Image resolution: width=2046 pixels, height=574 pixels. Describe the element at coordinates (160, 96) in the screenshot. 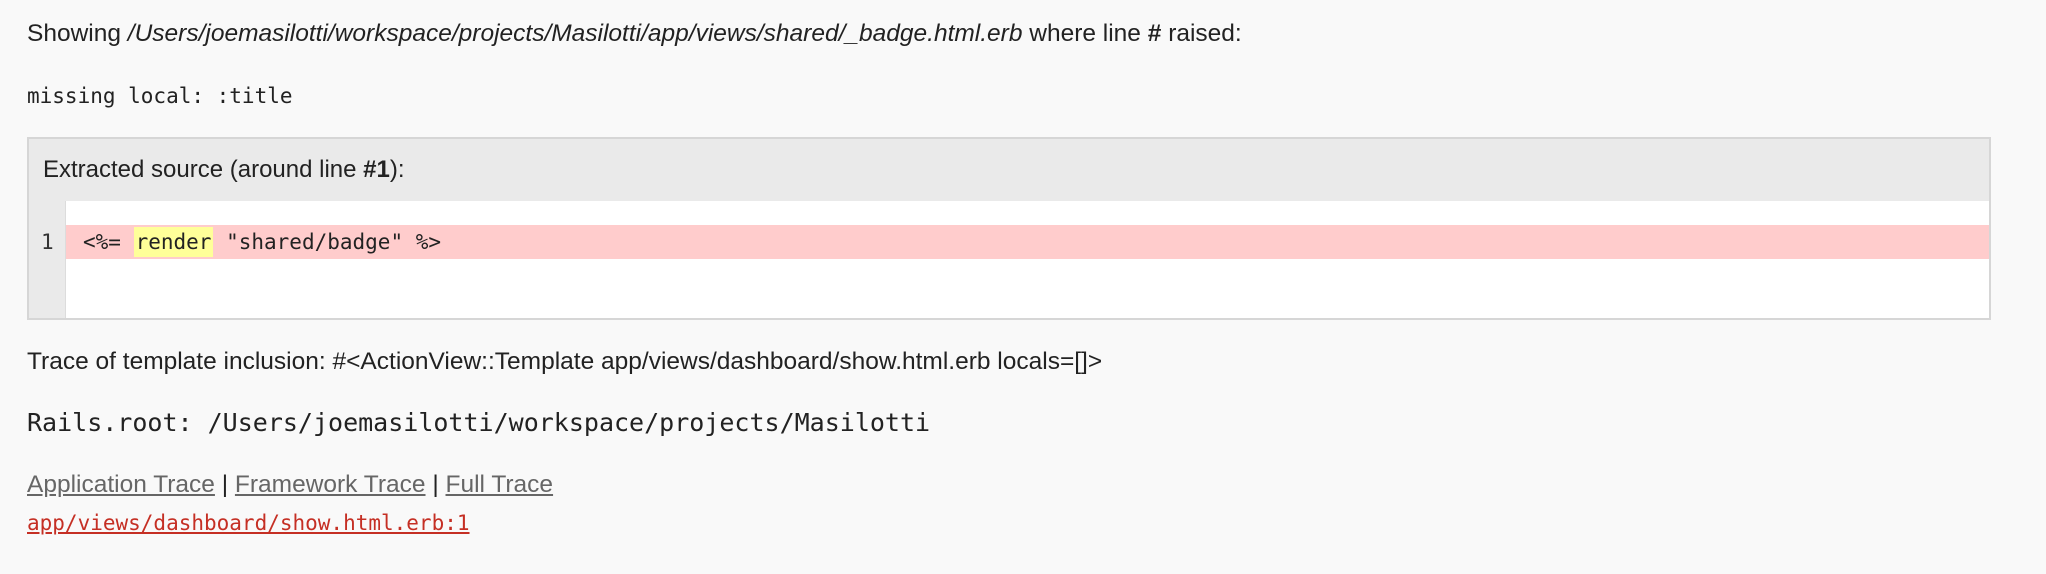

I see `error-message: missing local: :title` at that location.